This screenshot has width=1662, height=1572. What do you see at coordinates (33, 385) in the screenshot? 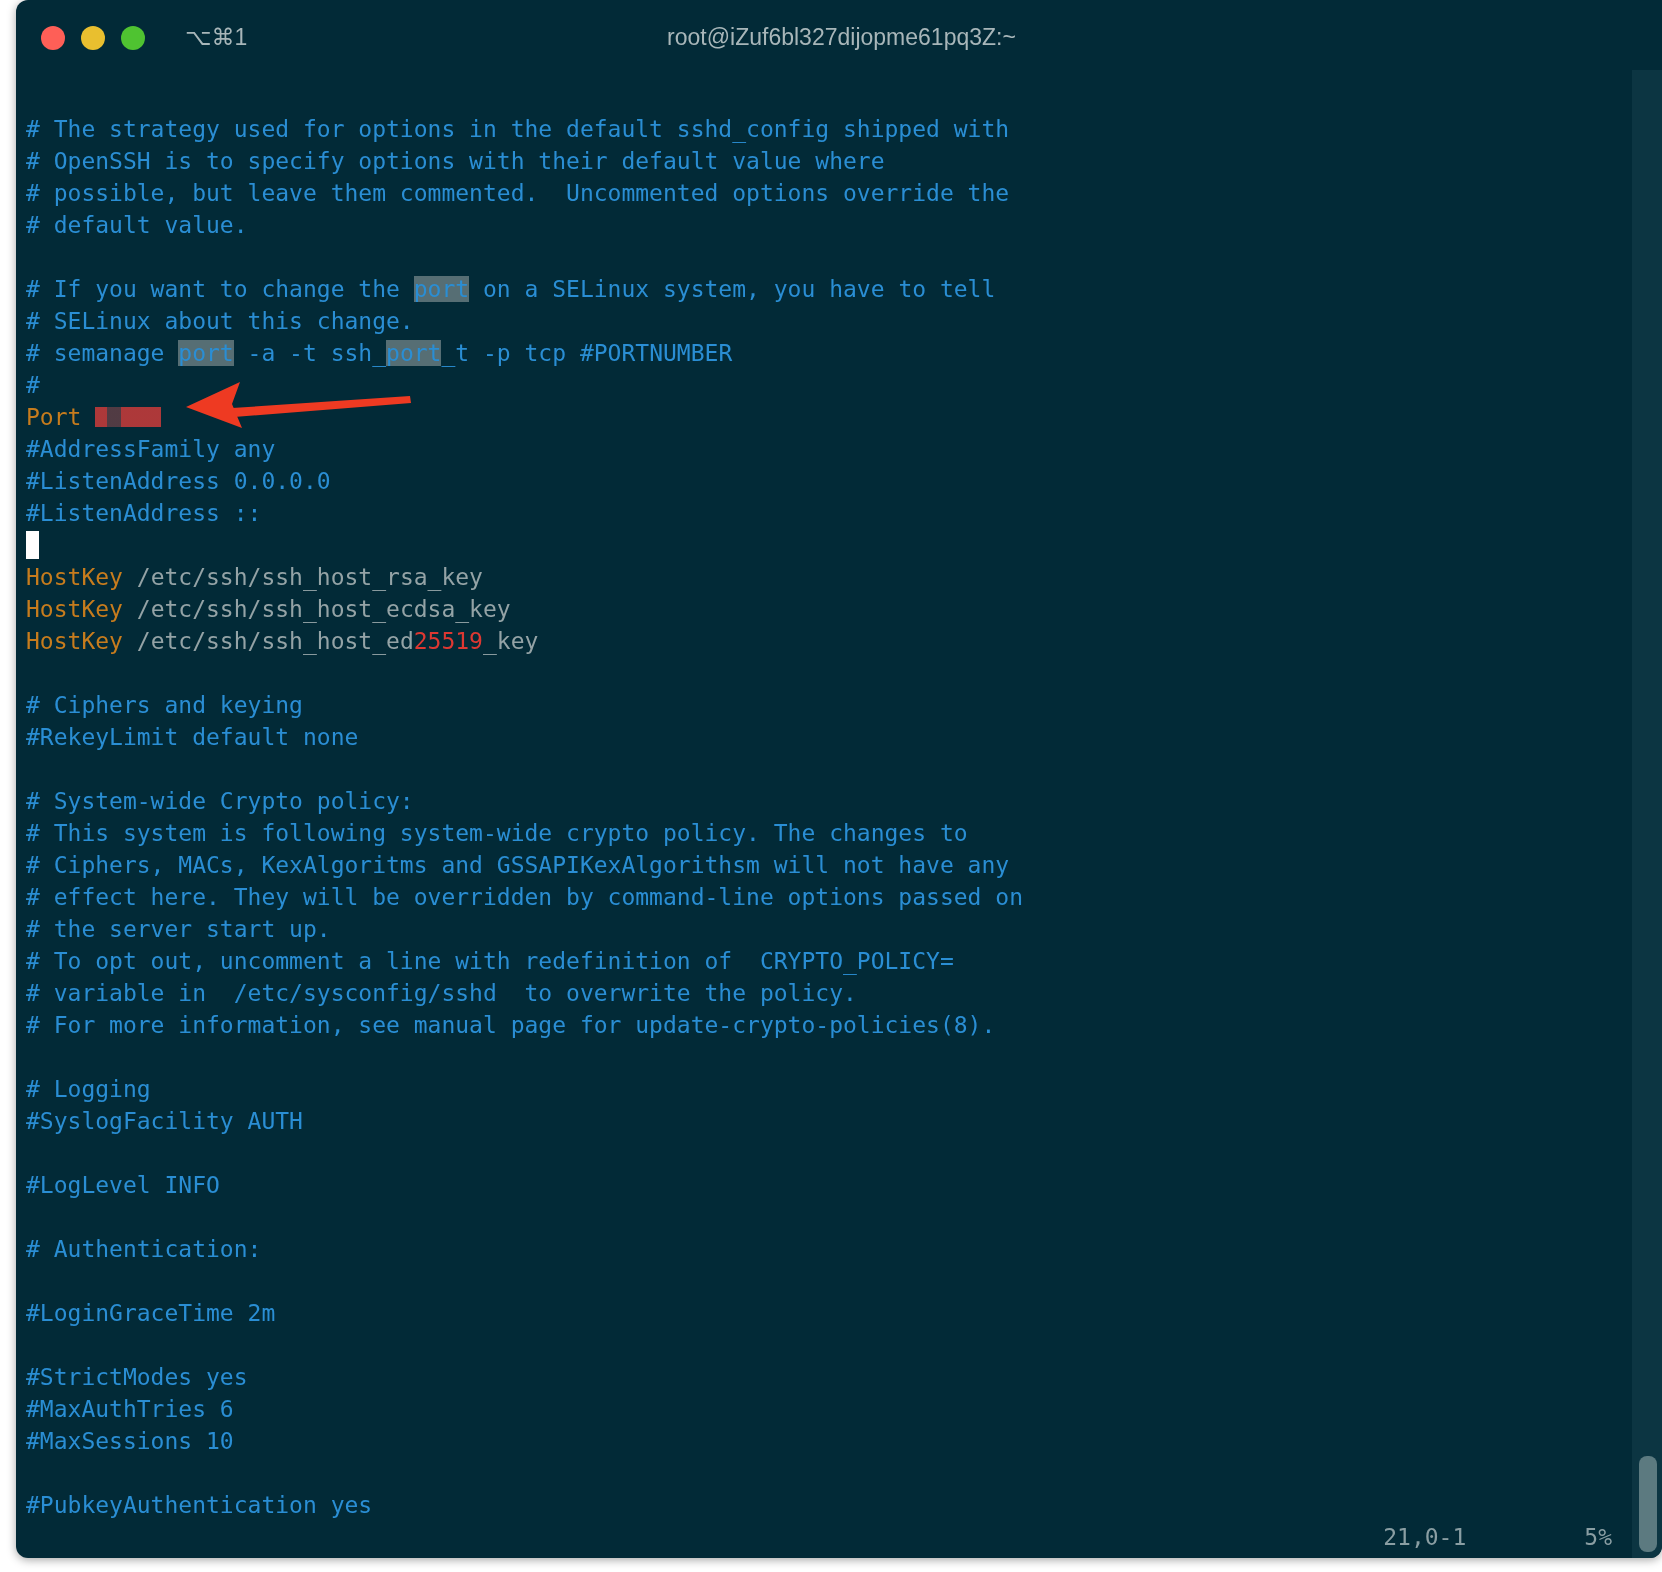
I see `code-line: #` at bounding box center [33, 385].